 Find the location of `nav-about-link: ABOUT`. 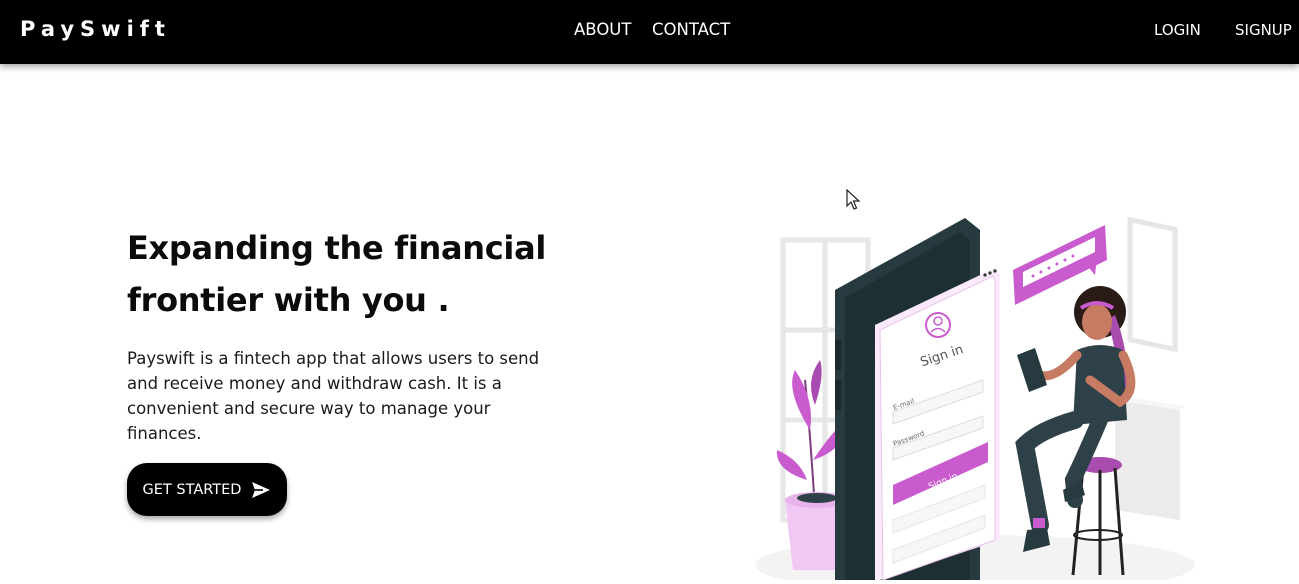

nav-about-link: ABOUT is located at coordinates (602, 29).